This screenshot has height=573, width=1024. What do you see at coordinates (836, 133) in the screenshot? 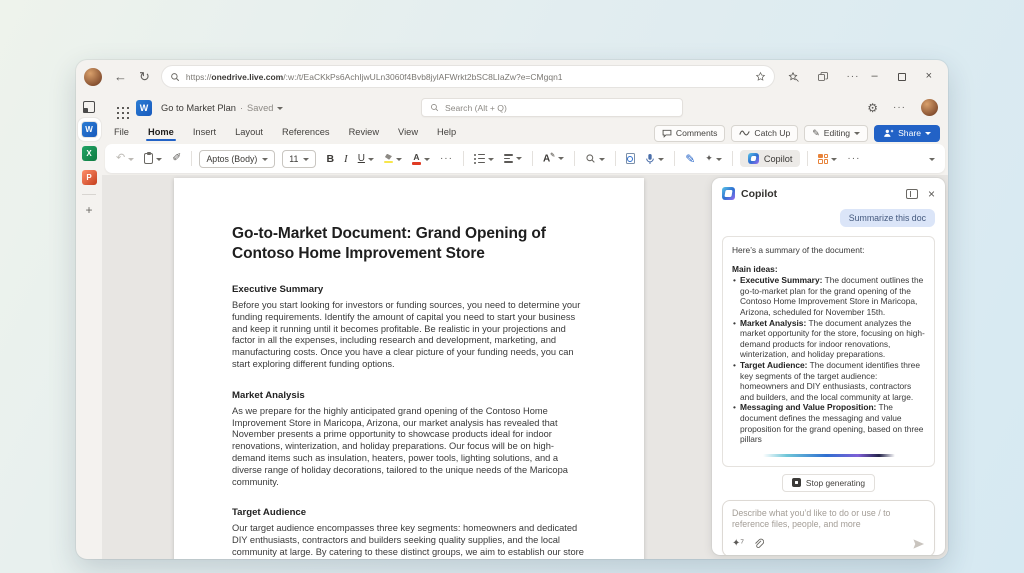
I see `editing-mode-button: ✎ Editing` at bounding box center [836, 133].